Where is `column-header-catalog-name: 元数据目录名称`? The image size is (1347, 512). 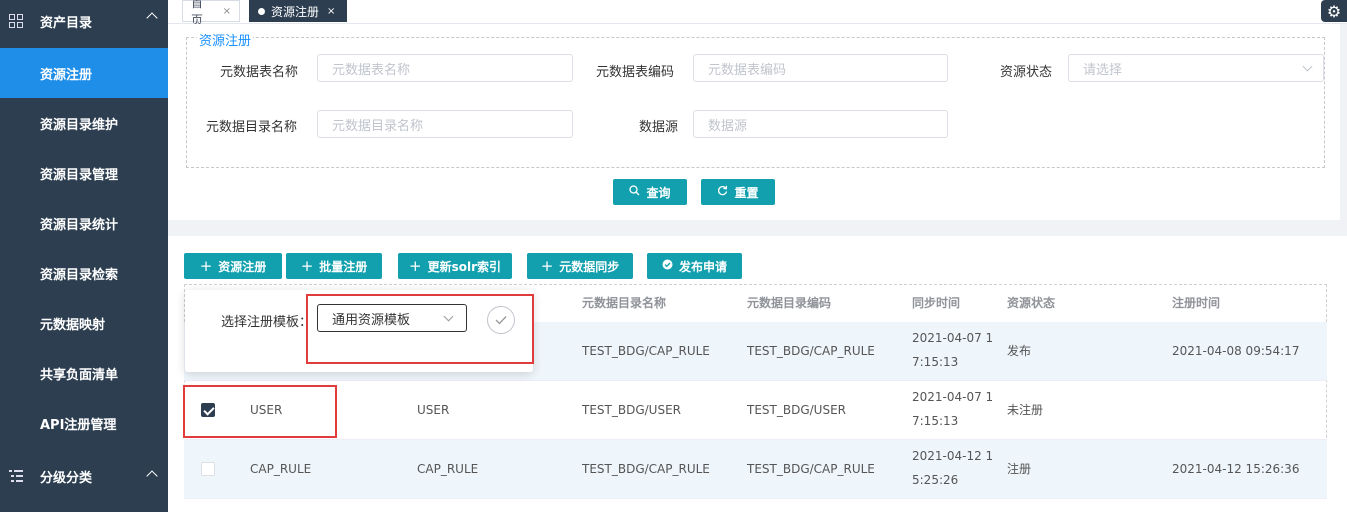 column-header-catalog-name: 元数据目录名称 is located at coordinates (624, 303).